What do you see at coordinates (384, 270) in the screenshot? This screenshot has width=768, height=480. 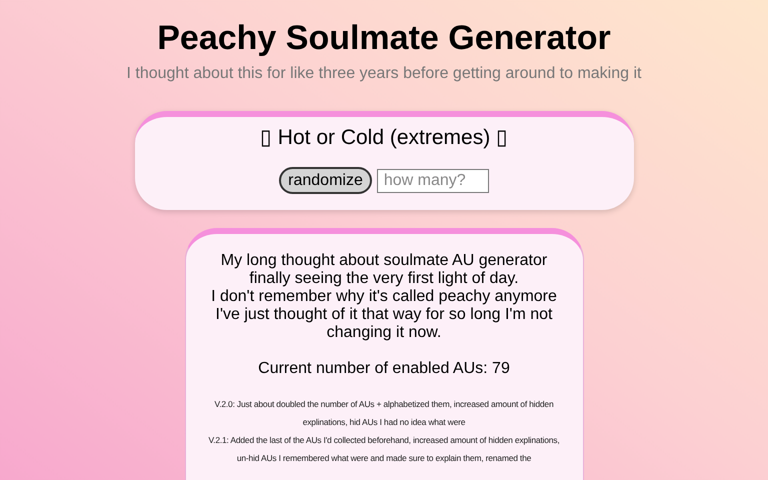 I see `about-paragraph: My long thought about soulmate AU generator finally seeing the very first light of day.` at bounding box center [384, 270].